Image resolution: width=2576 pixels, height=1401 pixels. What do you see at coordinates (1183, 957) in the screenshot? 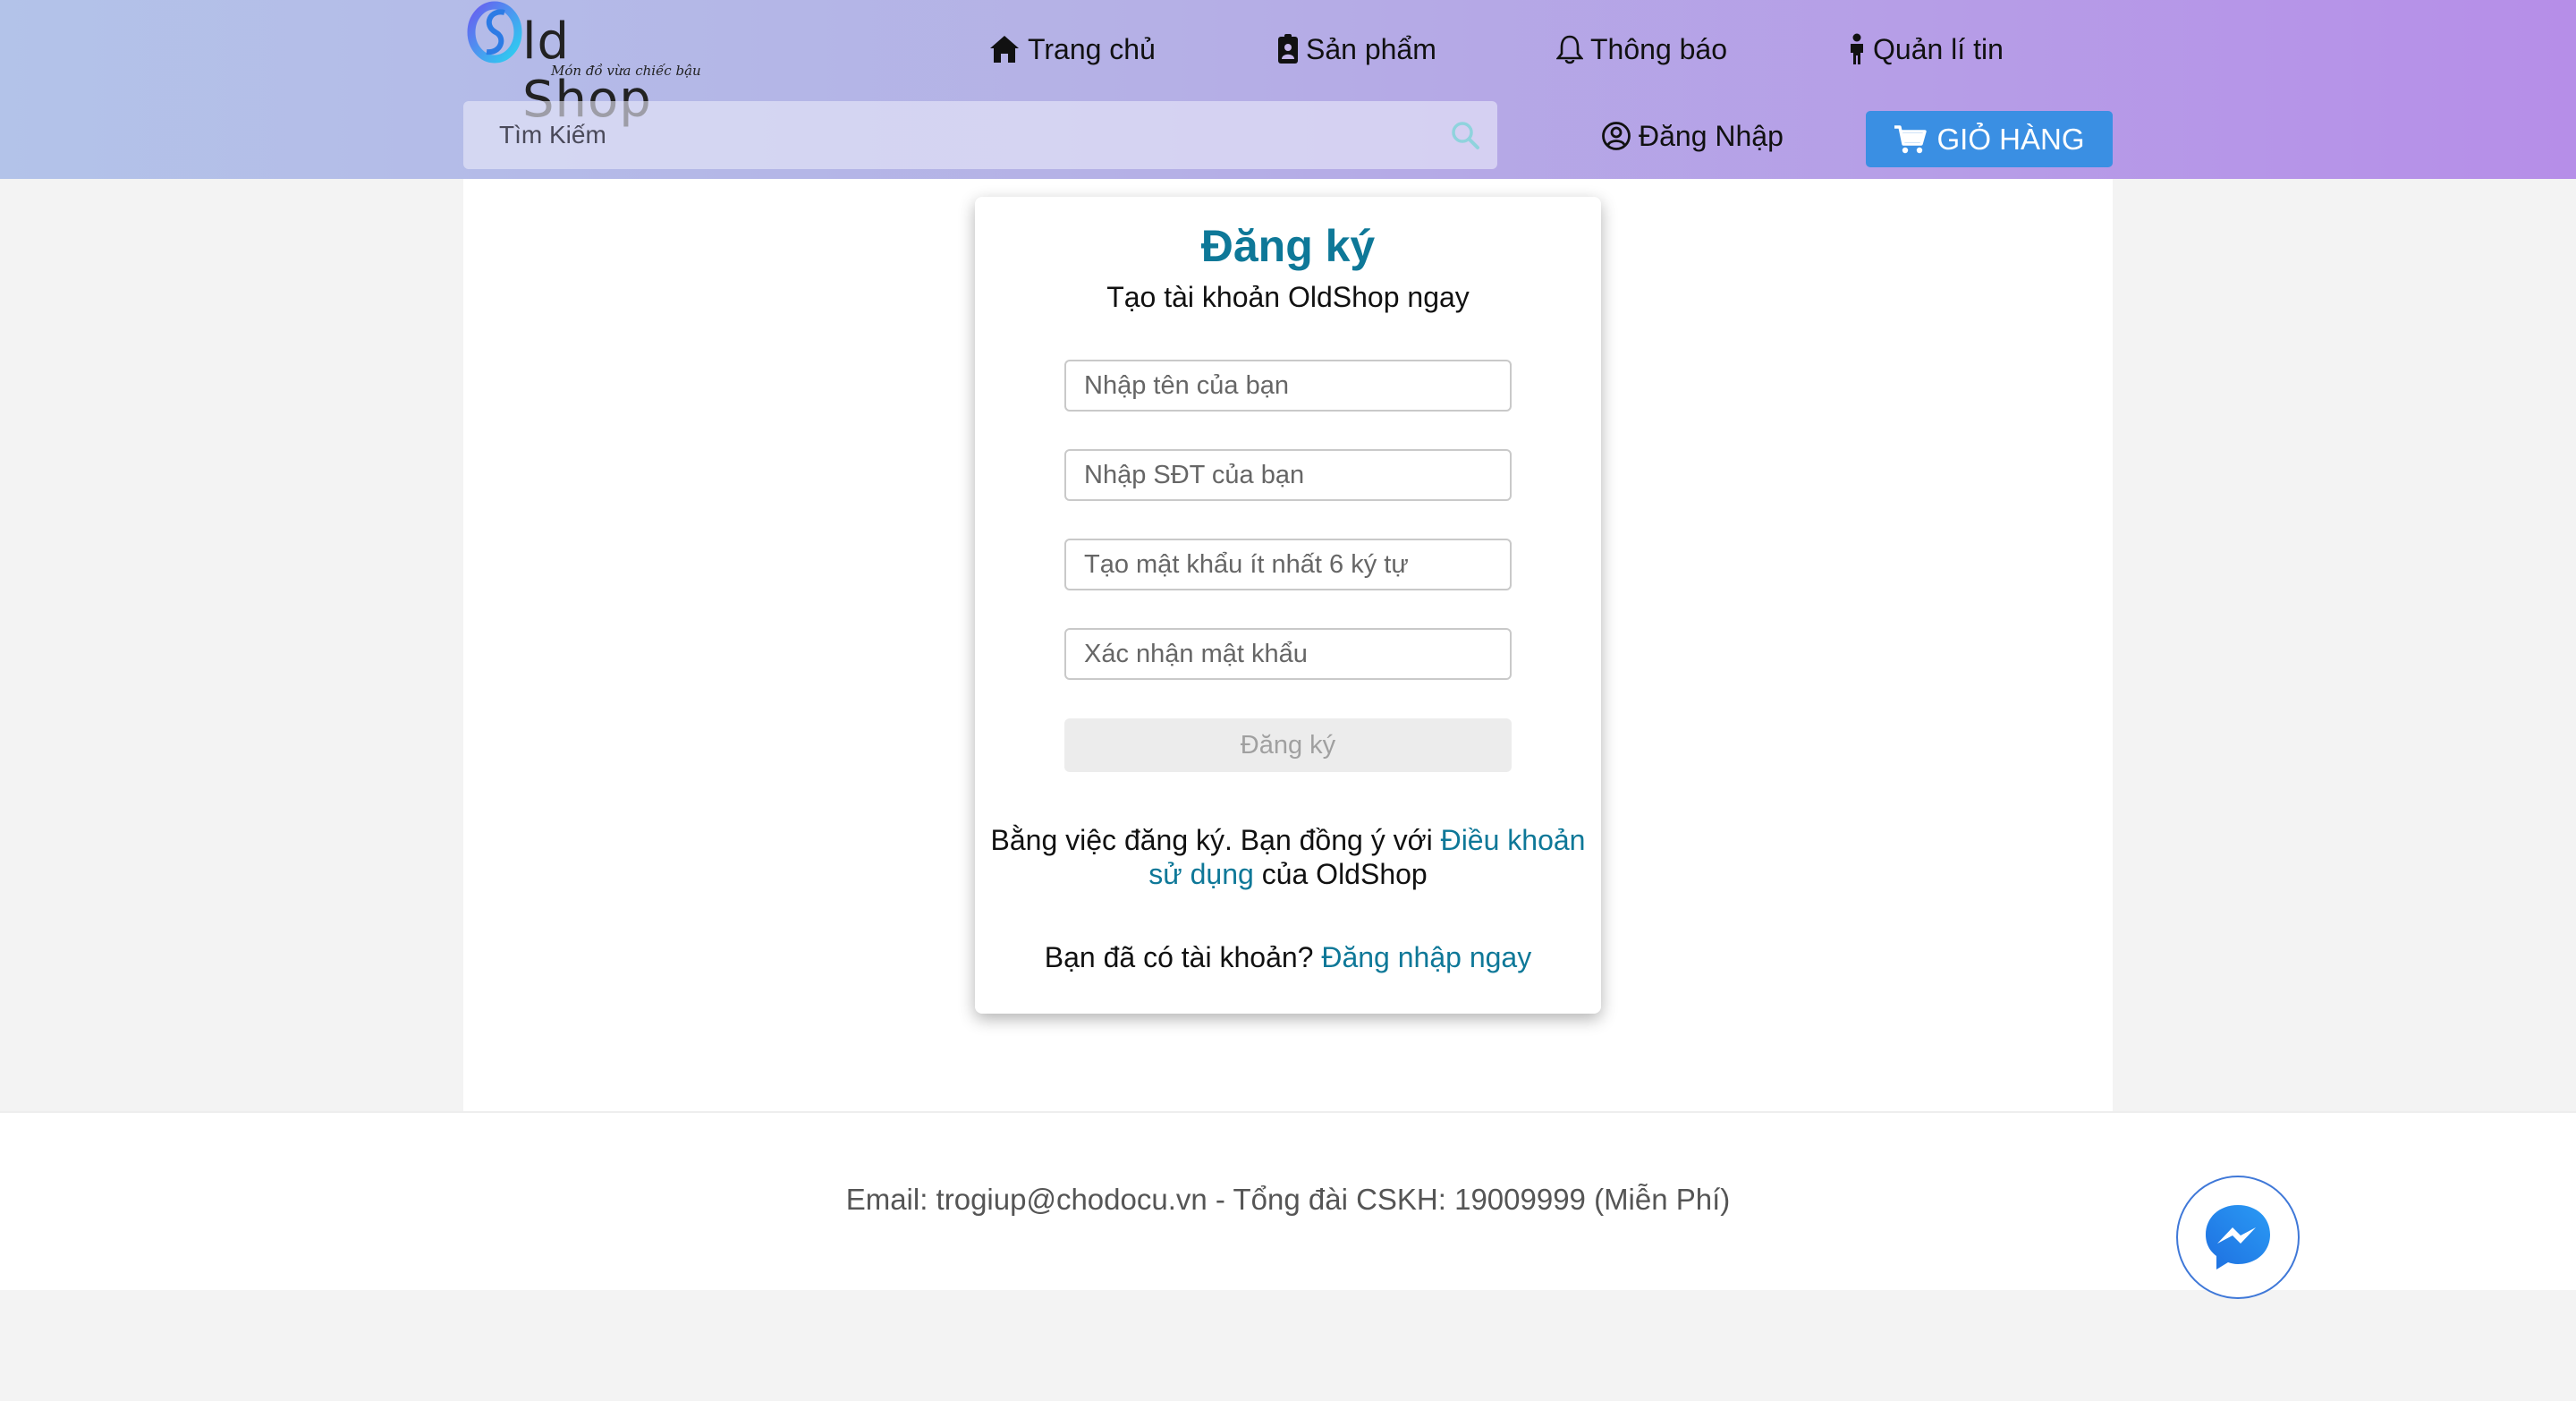
I see `have-account-label: Bạn đã có tài khoản?` at bounding box center [1183, 957].